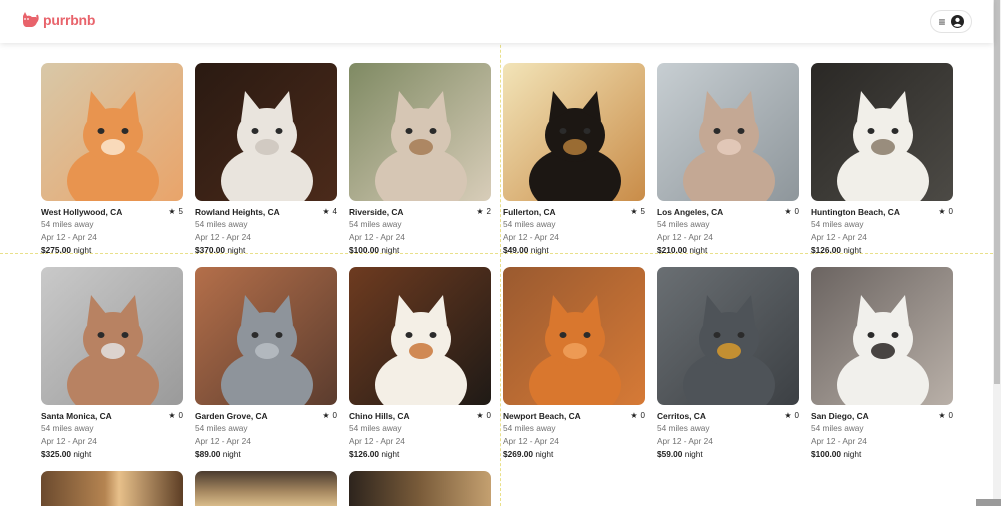 The width and height of the screenshot is (1001, 506). Describe the element at coordinates (376, 211) in the screenshot. I see `listing-location: Riverside, CA` at that location.